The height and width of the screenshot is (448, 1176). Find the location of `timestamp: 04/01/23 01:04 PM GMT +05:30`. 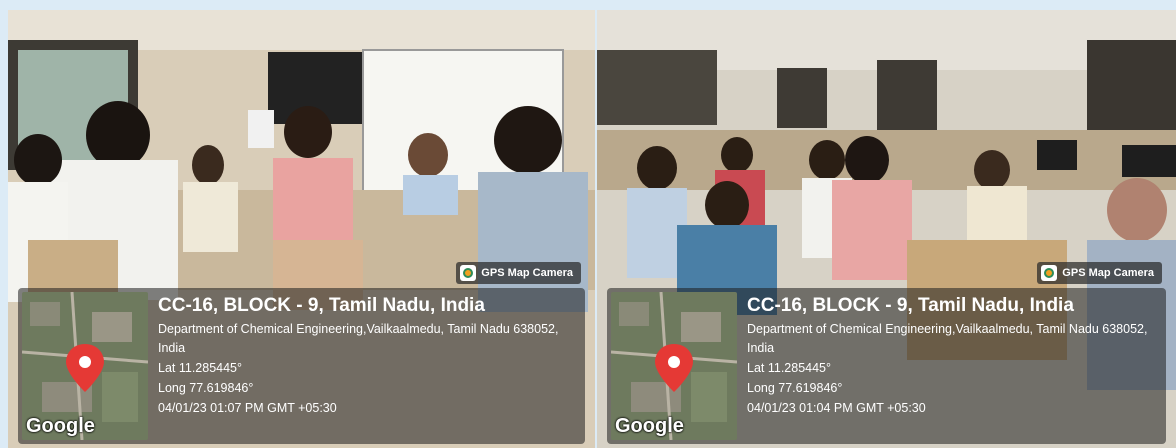

timestamp: 04/01/23 01:04 PM GMT +05:30 is located at coordinates (836, 408).